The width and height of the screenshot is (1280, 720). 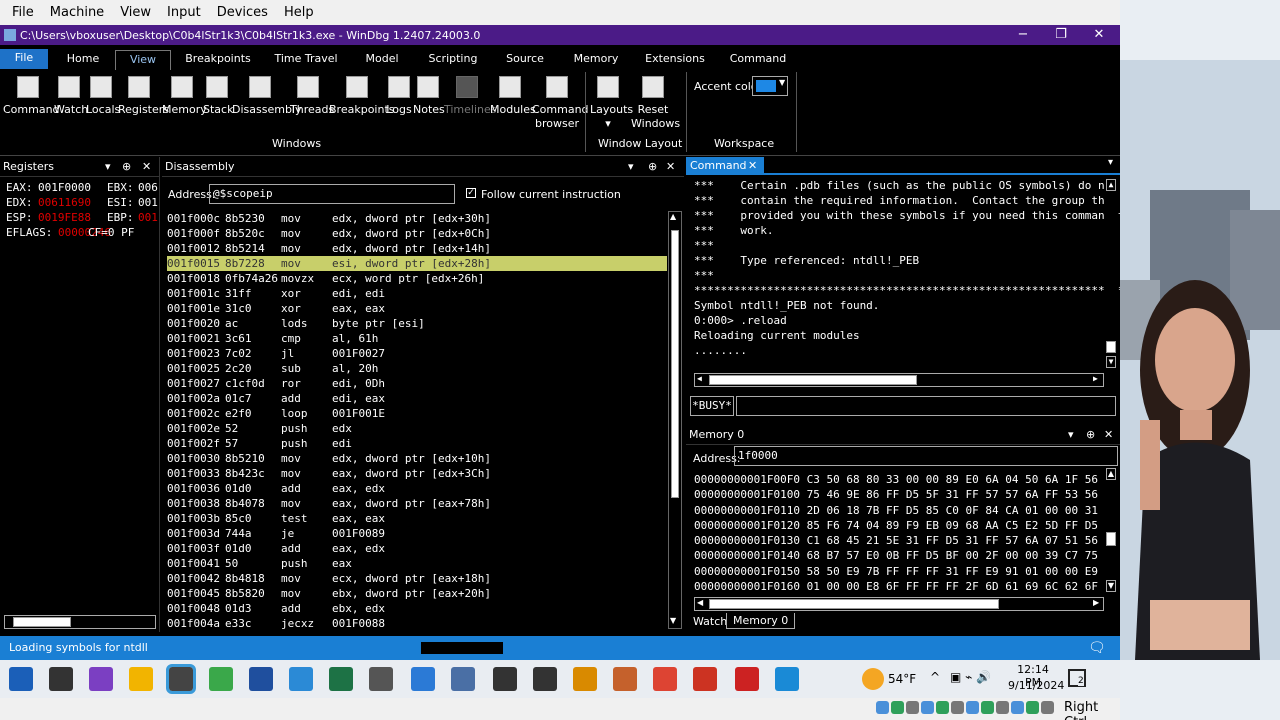 I want to click on disassembly-address-input: @$scopeip, so click(x=332, y=194).